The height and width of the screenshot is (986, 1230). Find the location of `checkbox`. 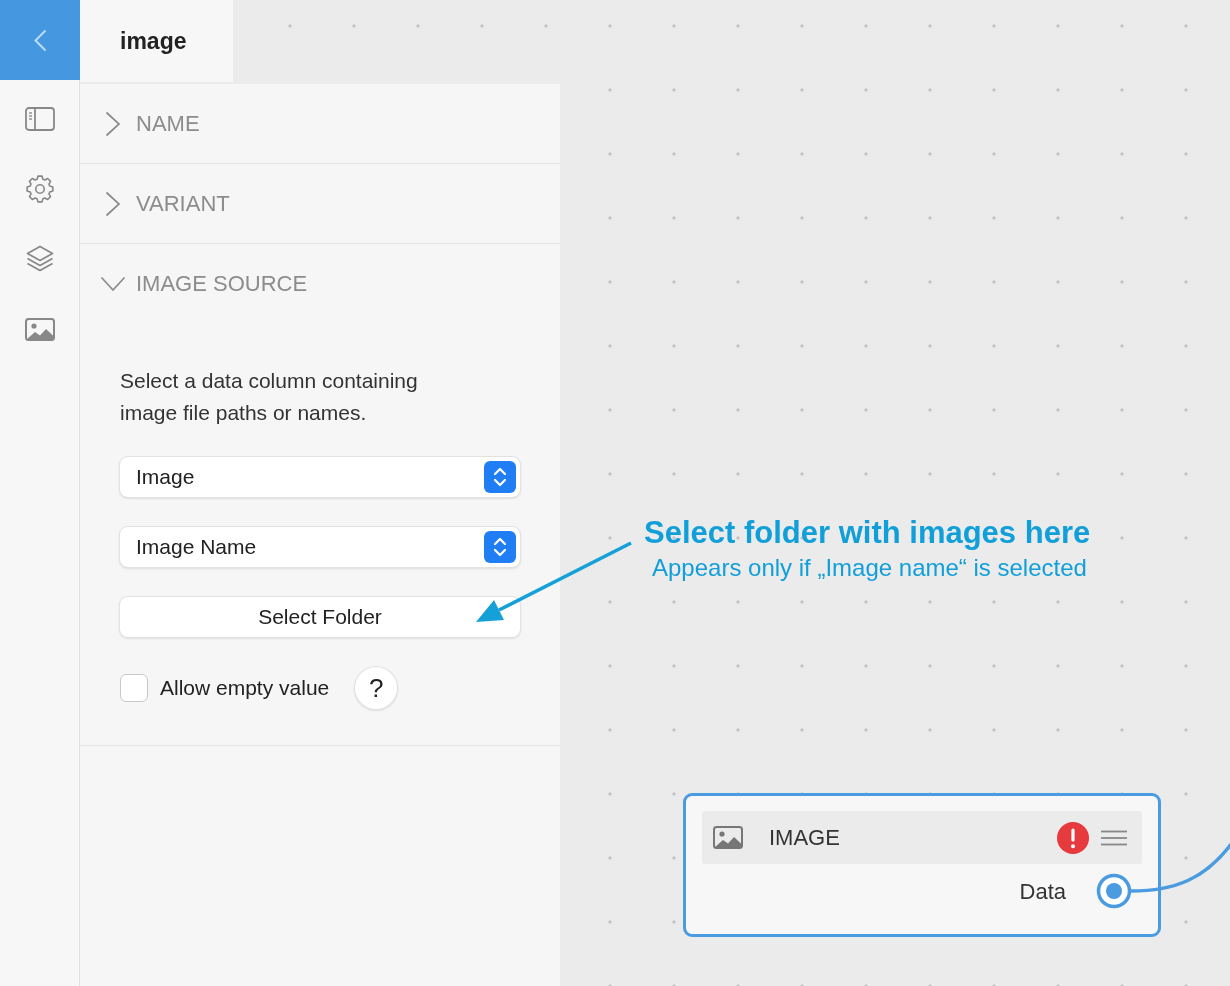

checkbox is located at coordinates (134, 688).